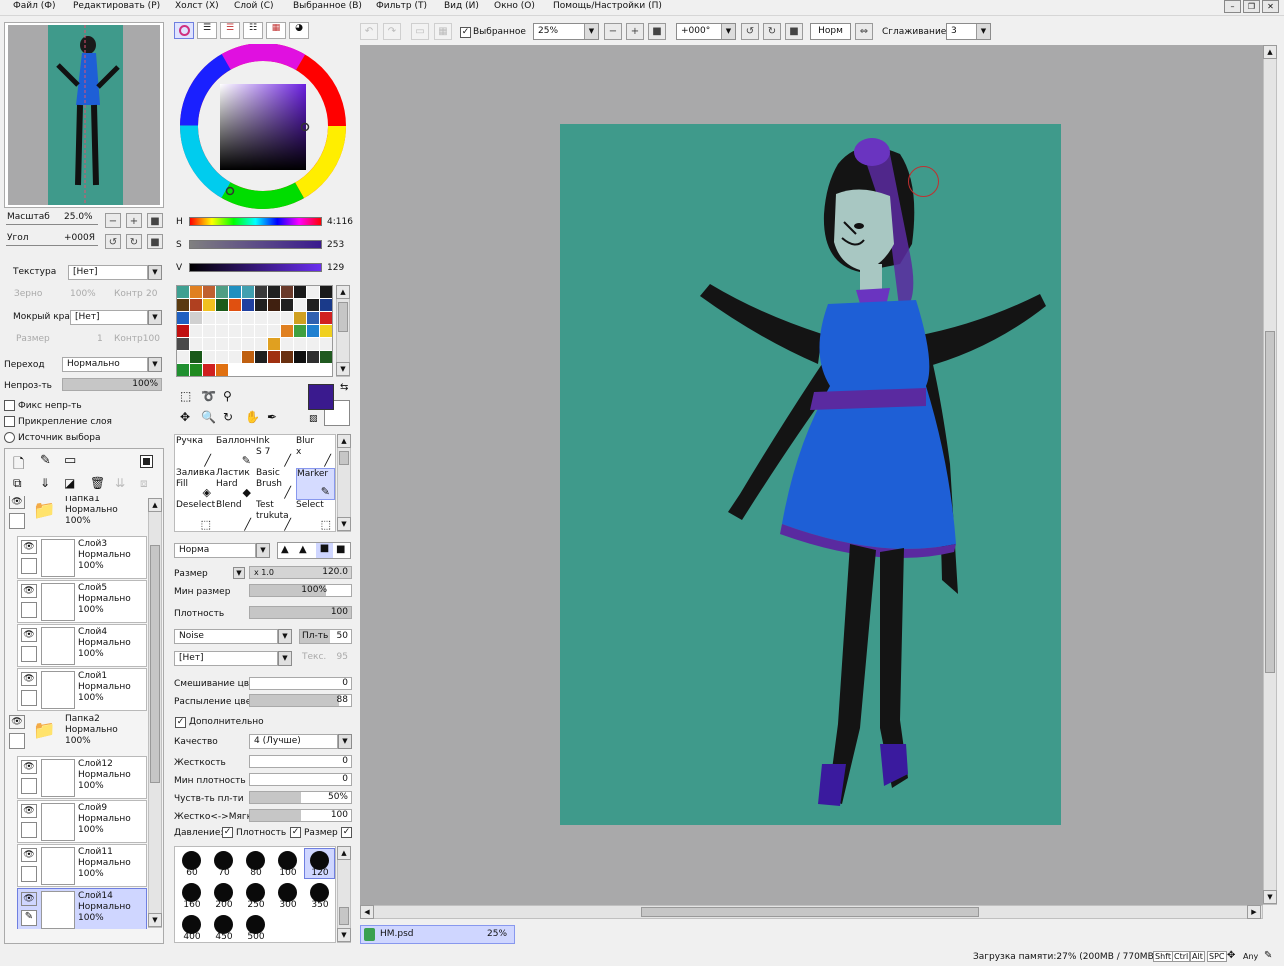 Image resolution: width=1284 pixels, height=966 pixels. What do you see at coordinates (392, 31) in the screenshot?
I see `redo-icon: ↷` at bounding box center [392, 31].